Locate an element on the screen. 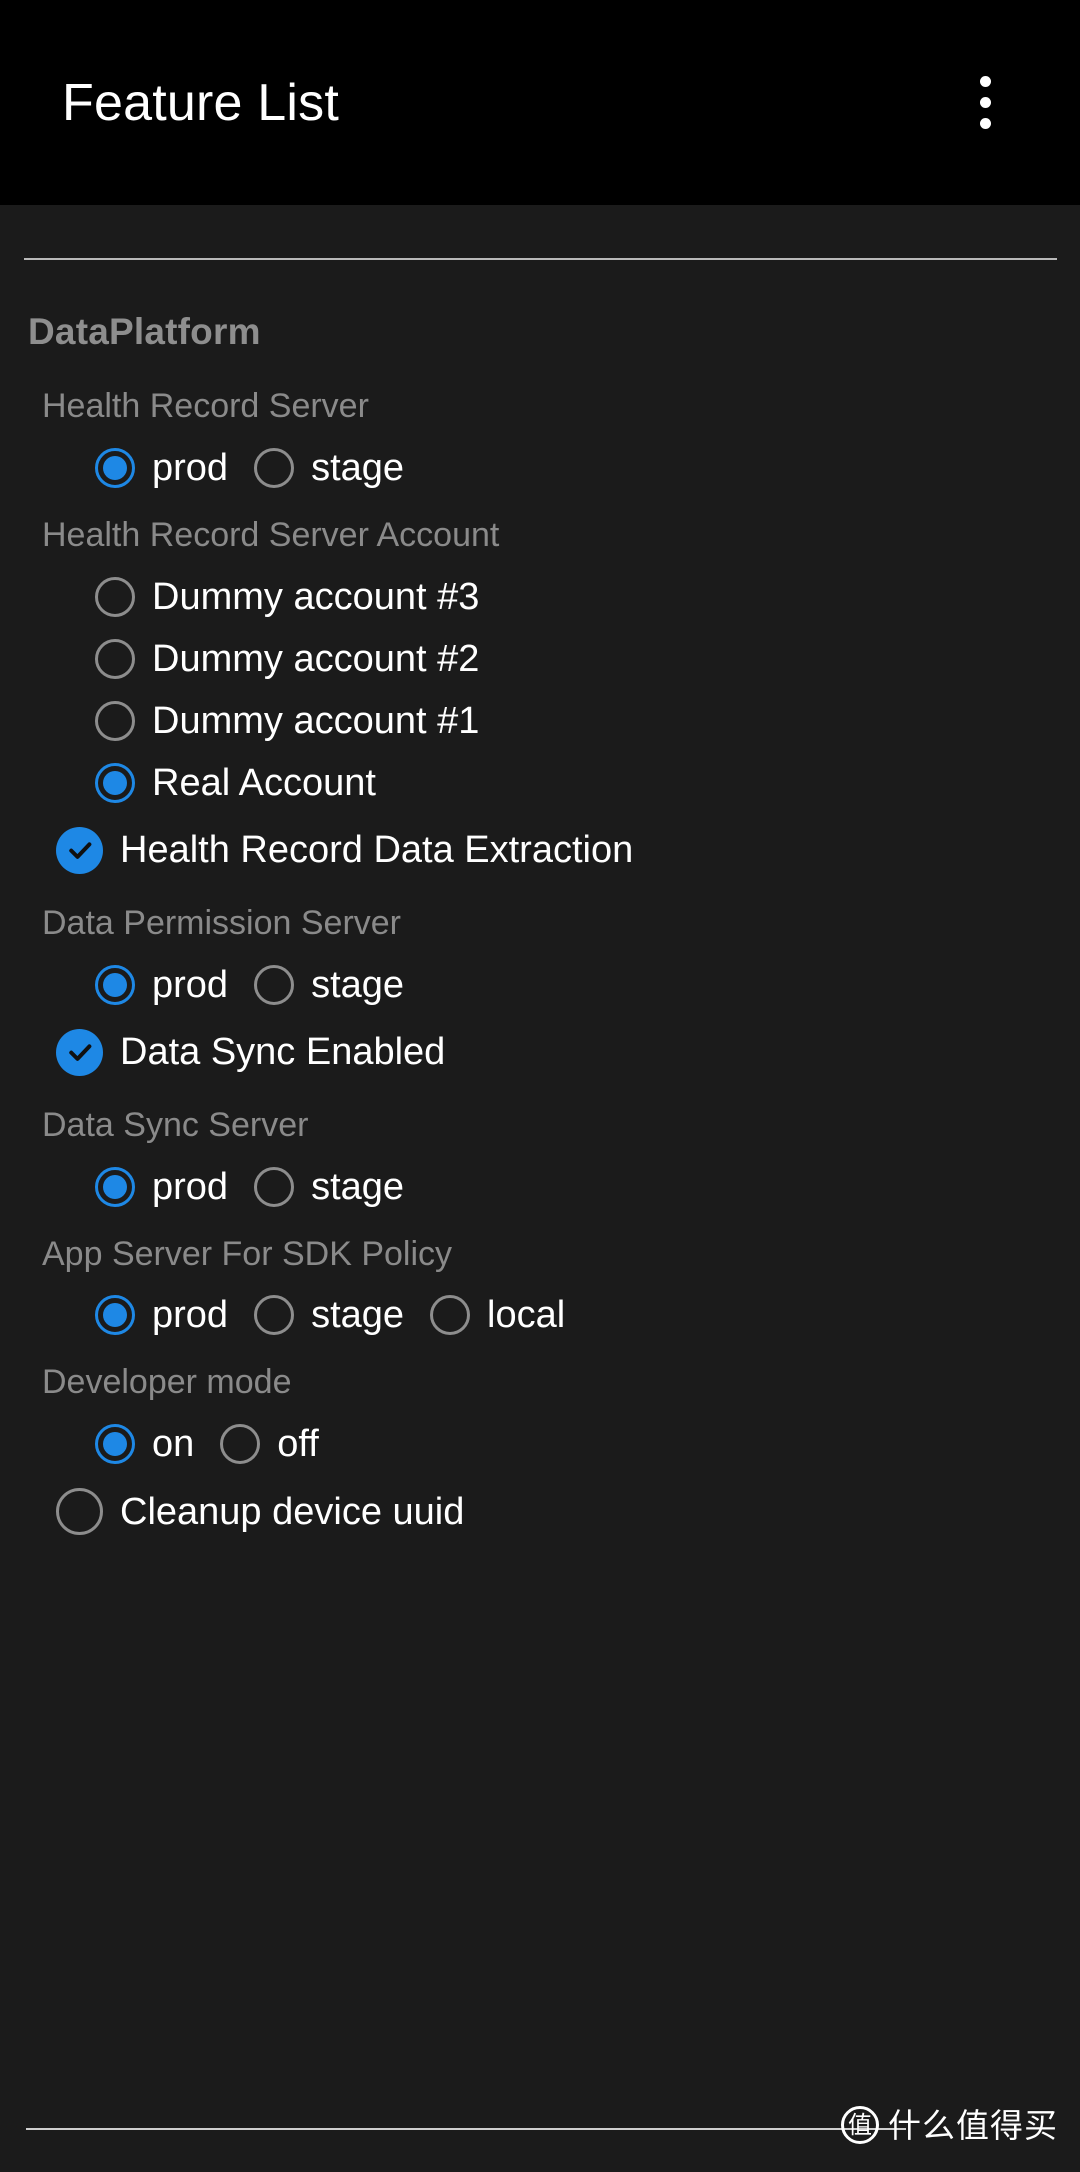 The image size is (1080, 2172). radio-row: Real Account is located at coordinates (540, 783).